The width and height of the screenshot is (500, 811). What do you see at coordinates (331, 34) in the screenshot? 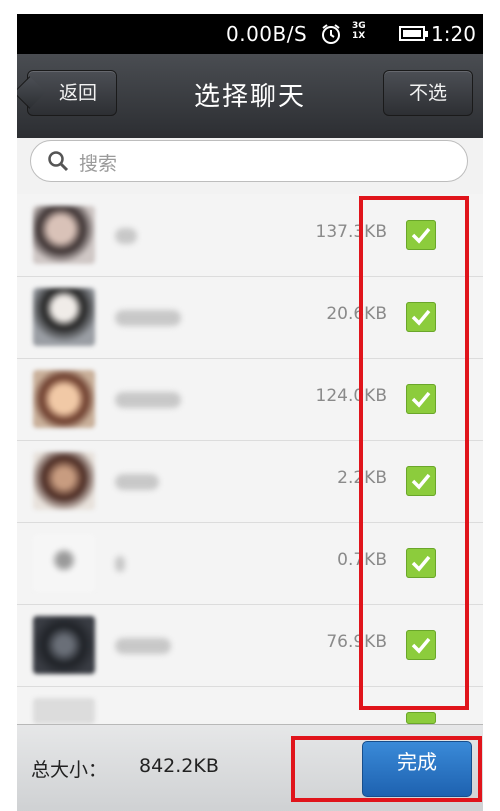
I see `alarm-icon` at bounding box center [331, 34].